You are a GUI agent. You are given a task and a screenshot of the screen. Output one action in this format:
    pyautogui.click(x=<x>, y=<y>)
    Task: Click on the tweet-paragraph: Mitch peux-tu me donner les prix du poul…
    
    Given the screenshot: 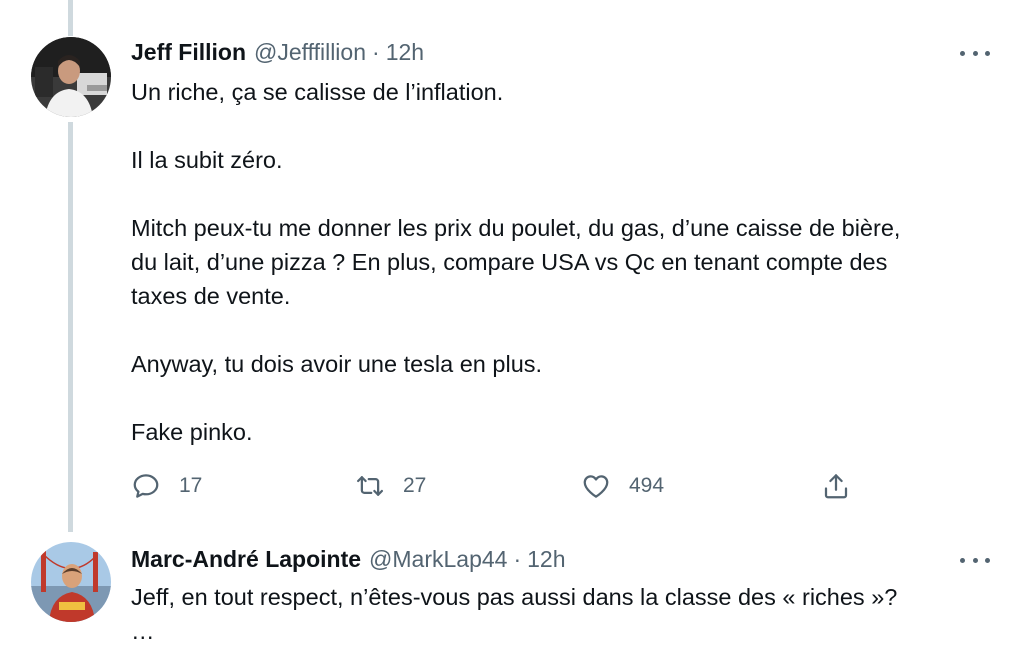 What is the action you would take?
    pyautogui.click(x=516, y=262)
    